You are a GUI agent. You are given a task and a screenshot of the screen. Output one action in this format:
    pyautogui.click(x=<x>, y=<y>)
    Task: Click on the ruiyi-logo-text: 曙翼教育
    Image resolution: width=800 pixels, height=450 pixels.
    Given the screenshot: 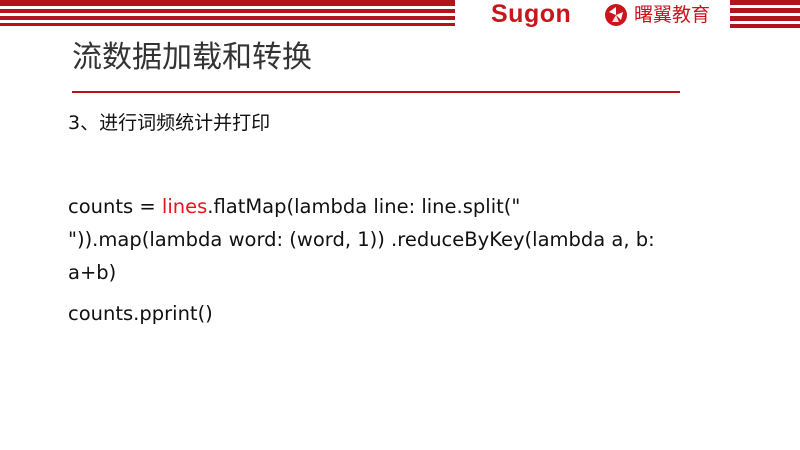 What is the action you would take?
    pyautogui.click(x=672, y=15)
    